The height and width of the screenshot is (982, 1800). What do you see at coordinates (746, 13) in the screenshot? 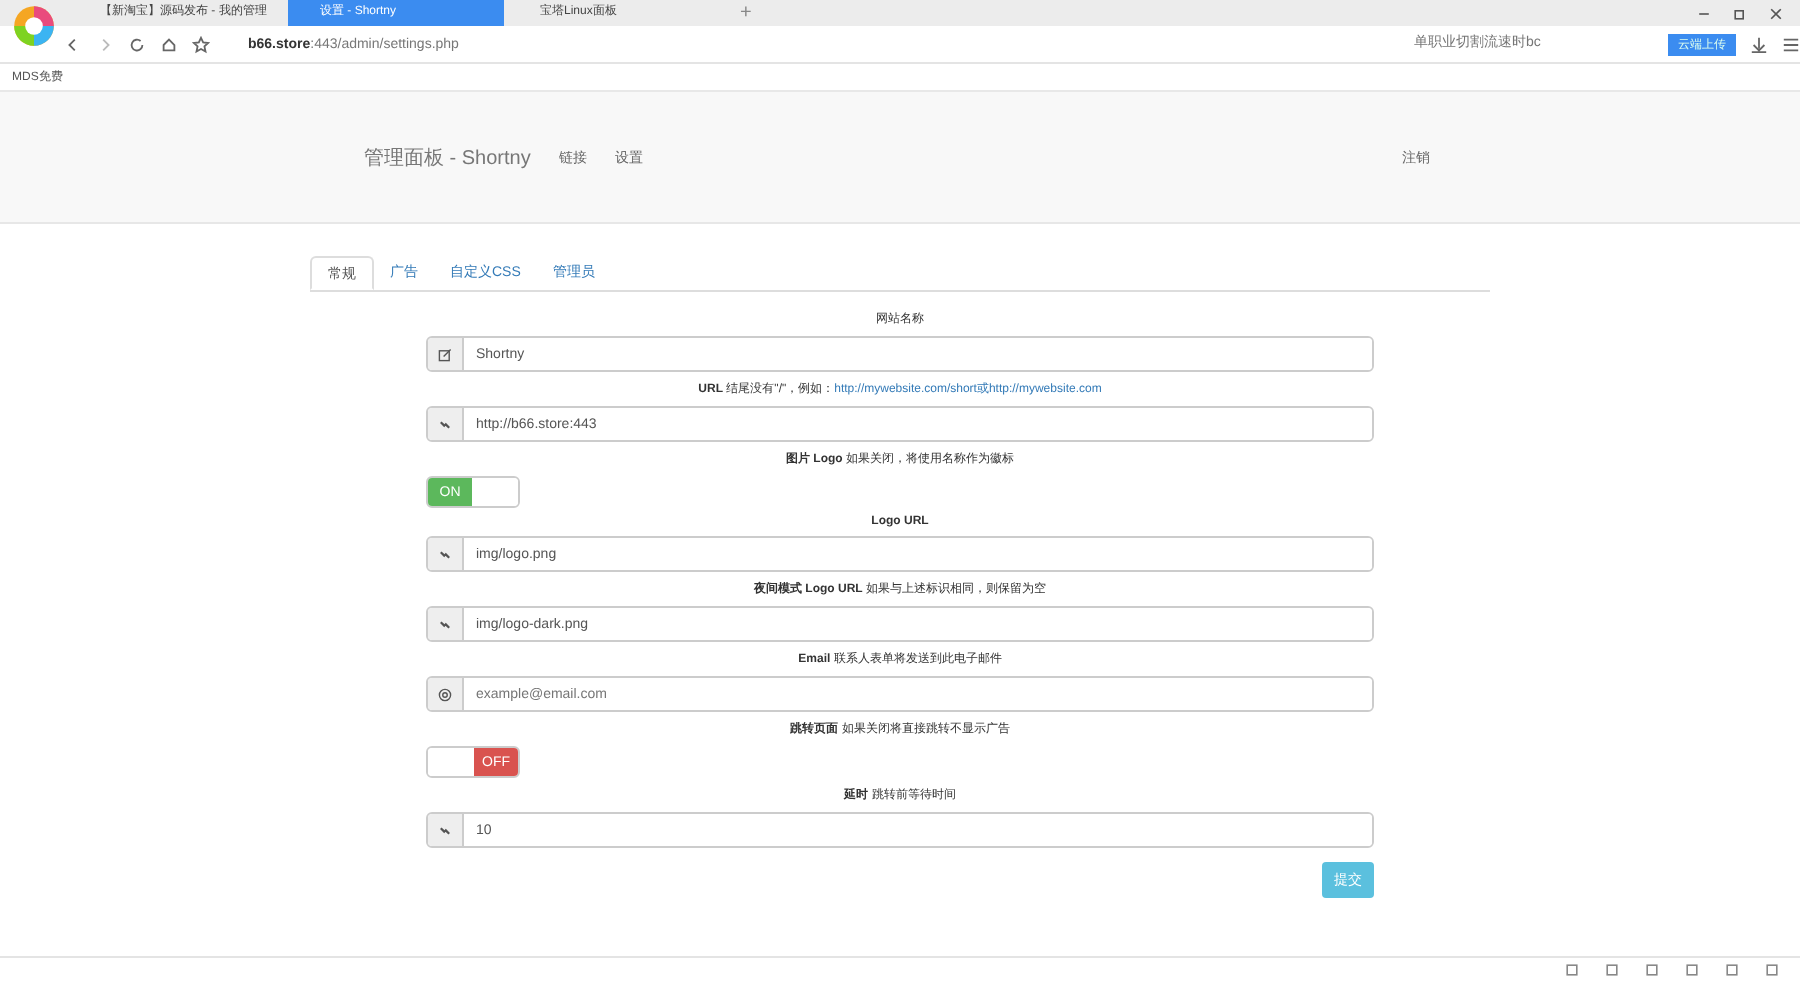
I see `new-tab-button: +` at bounding box center [746, 13].